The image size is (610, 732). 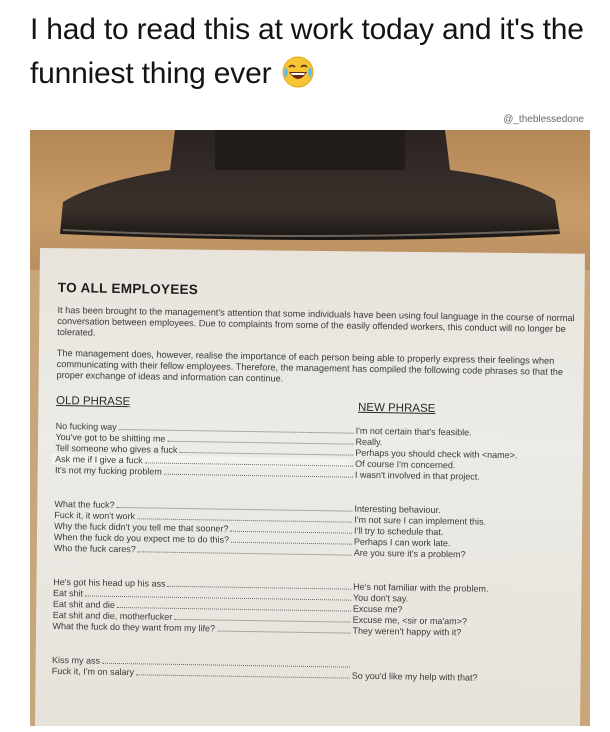 I want to click on new-phrase: So you'd like my help with that?, so click(x=414, y=676).